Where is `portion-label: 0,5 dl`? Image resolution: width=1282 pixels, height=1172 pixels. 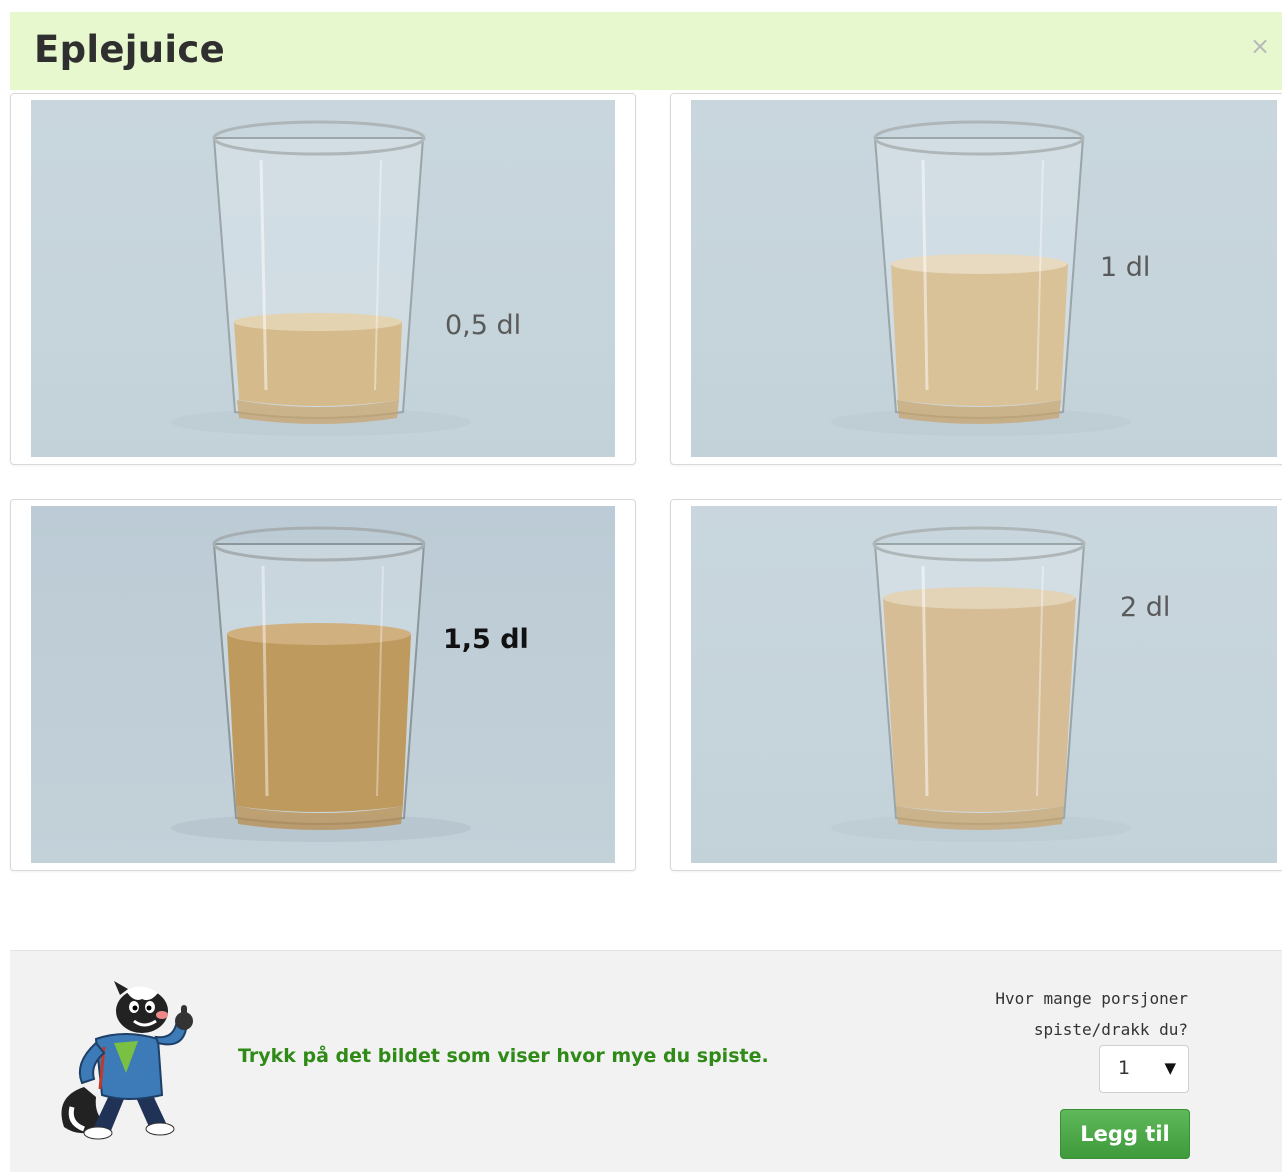 portion-label: 0,5 dl is located at coordinates (483, 325).